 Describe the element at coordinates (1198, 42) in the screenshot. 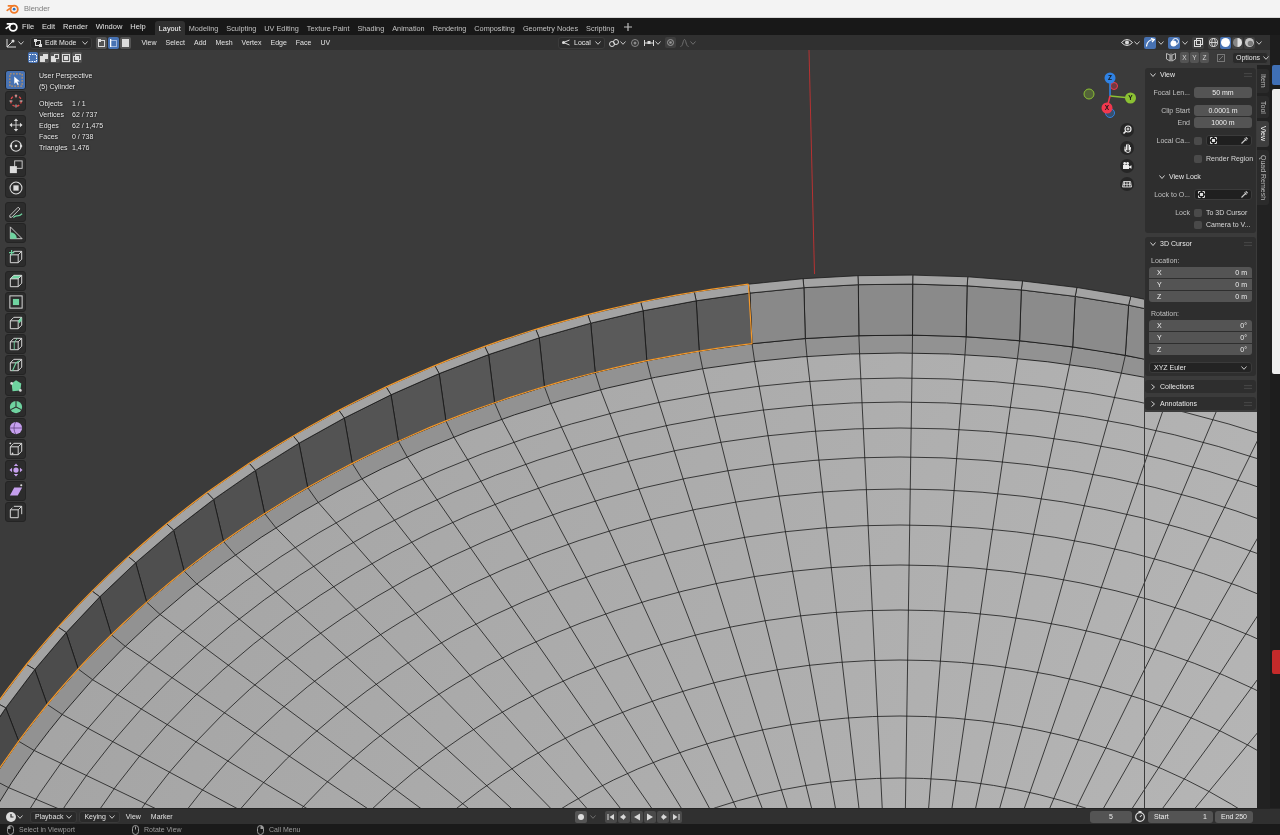

I see `xray-icon` at that location.